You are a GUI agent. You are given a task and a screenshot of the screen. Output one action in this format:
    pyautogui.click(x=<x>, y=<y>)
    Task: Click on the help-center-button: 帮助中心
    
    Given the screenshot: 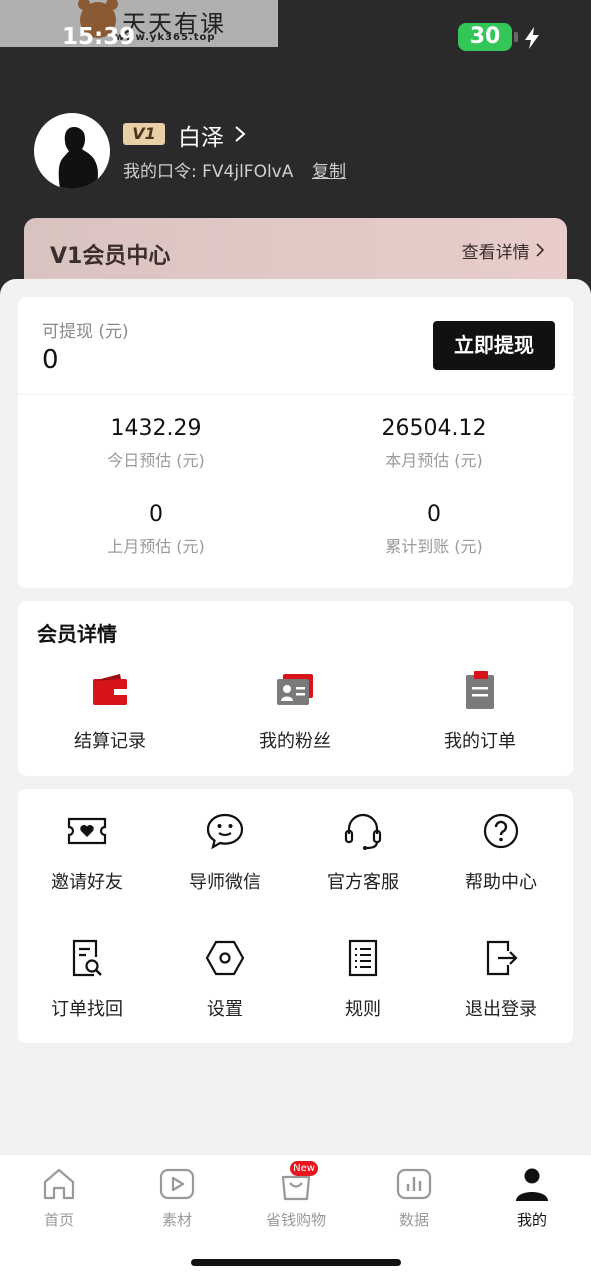 What is the action you would take?
    pyautogui.click(x=501, y=852)
    